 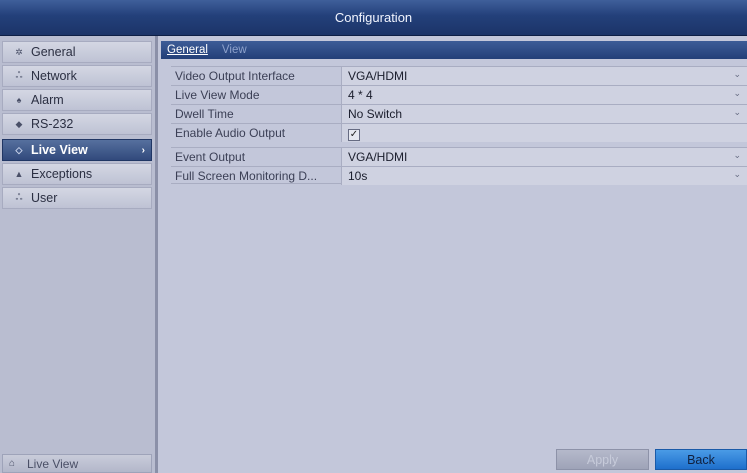 What do you see at coordinates (19, 174) in the screenshot?
I see `warning-icon: ▲` at bounding box center [19, 174].